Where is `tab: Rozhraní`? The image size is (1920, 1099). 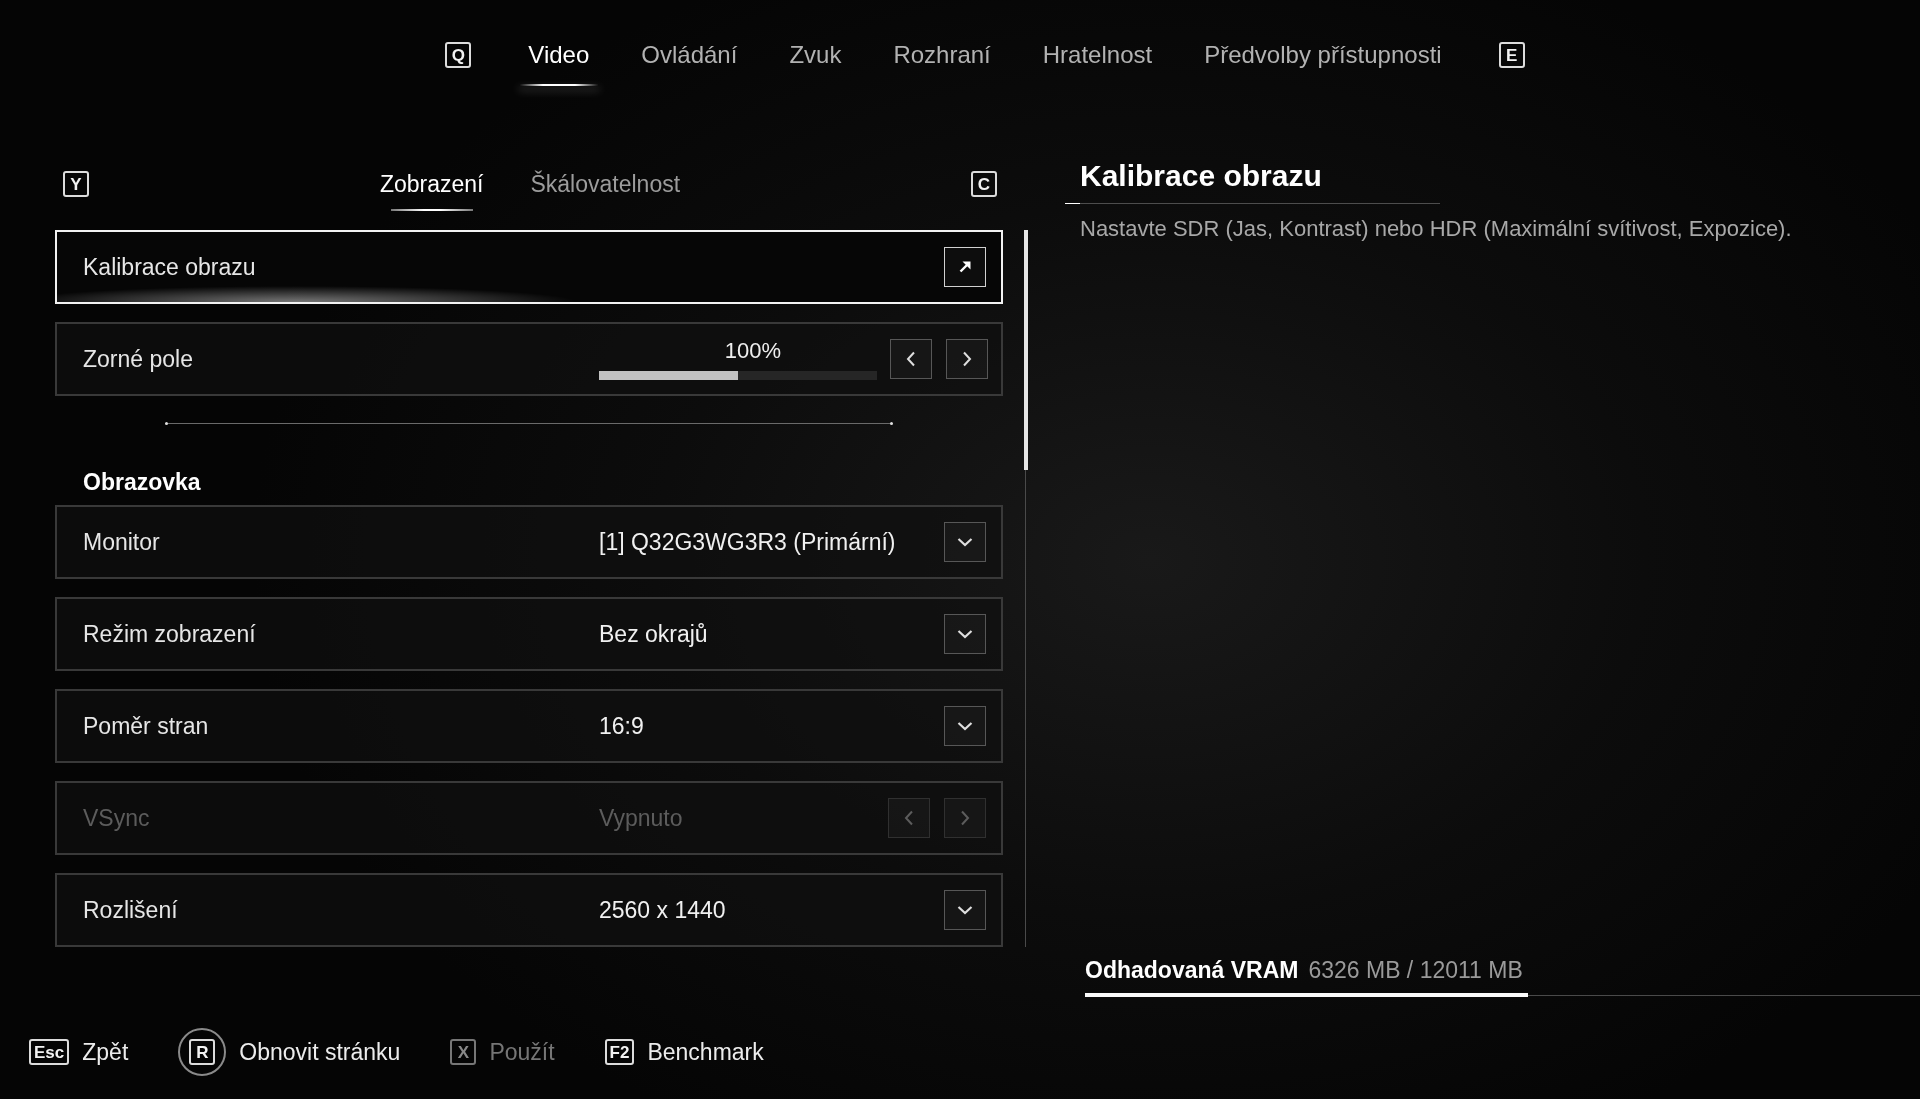
tab: Rozhraní is located at coordinates (942, 70).